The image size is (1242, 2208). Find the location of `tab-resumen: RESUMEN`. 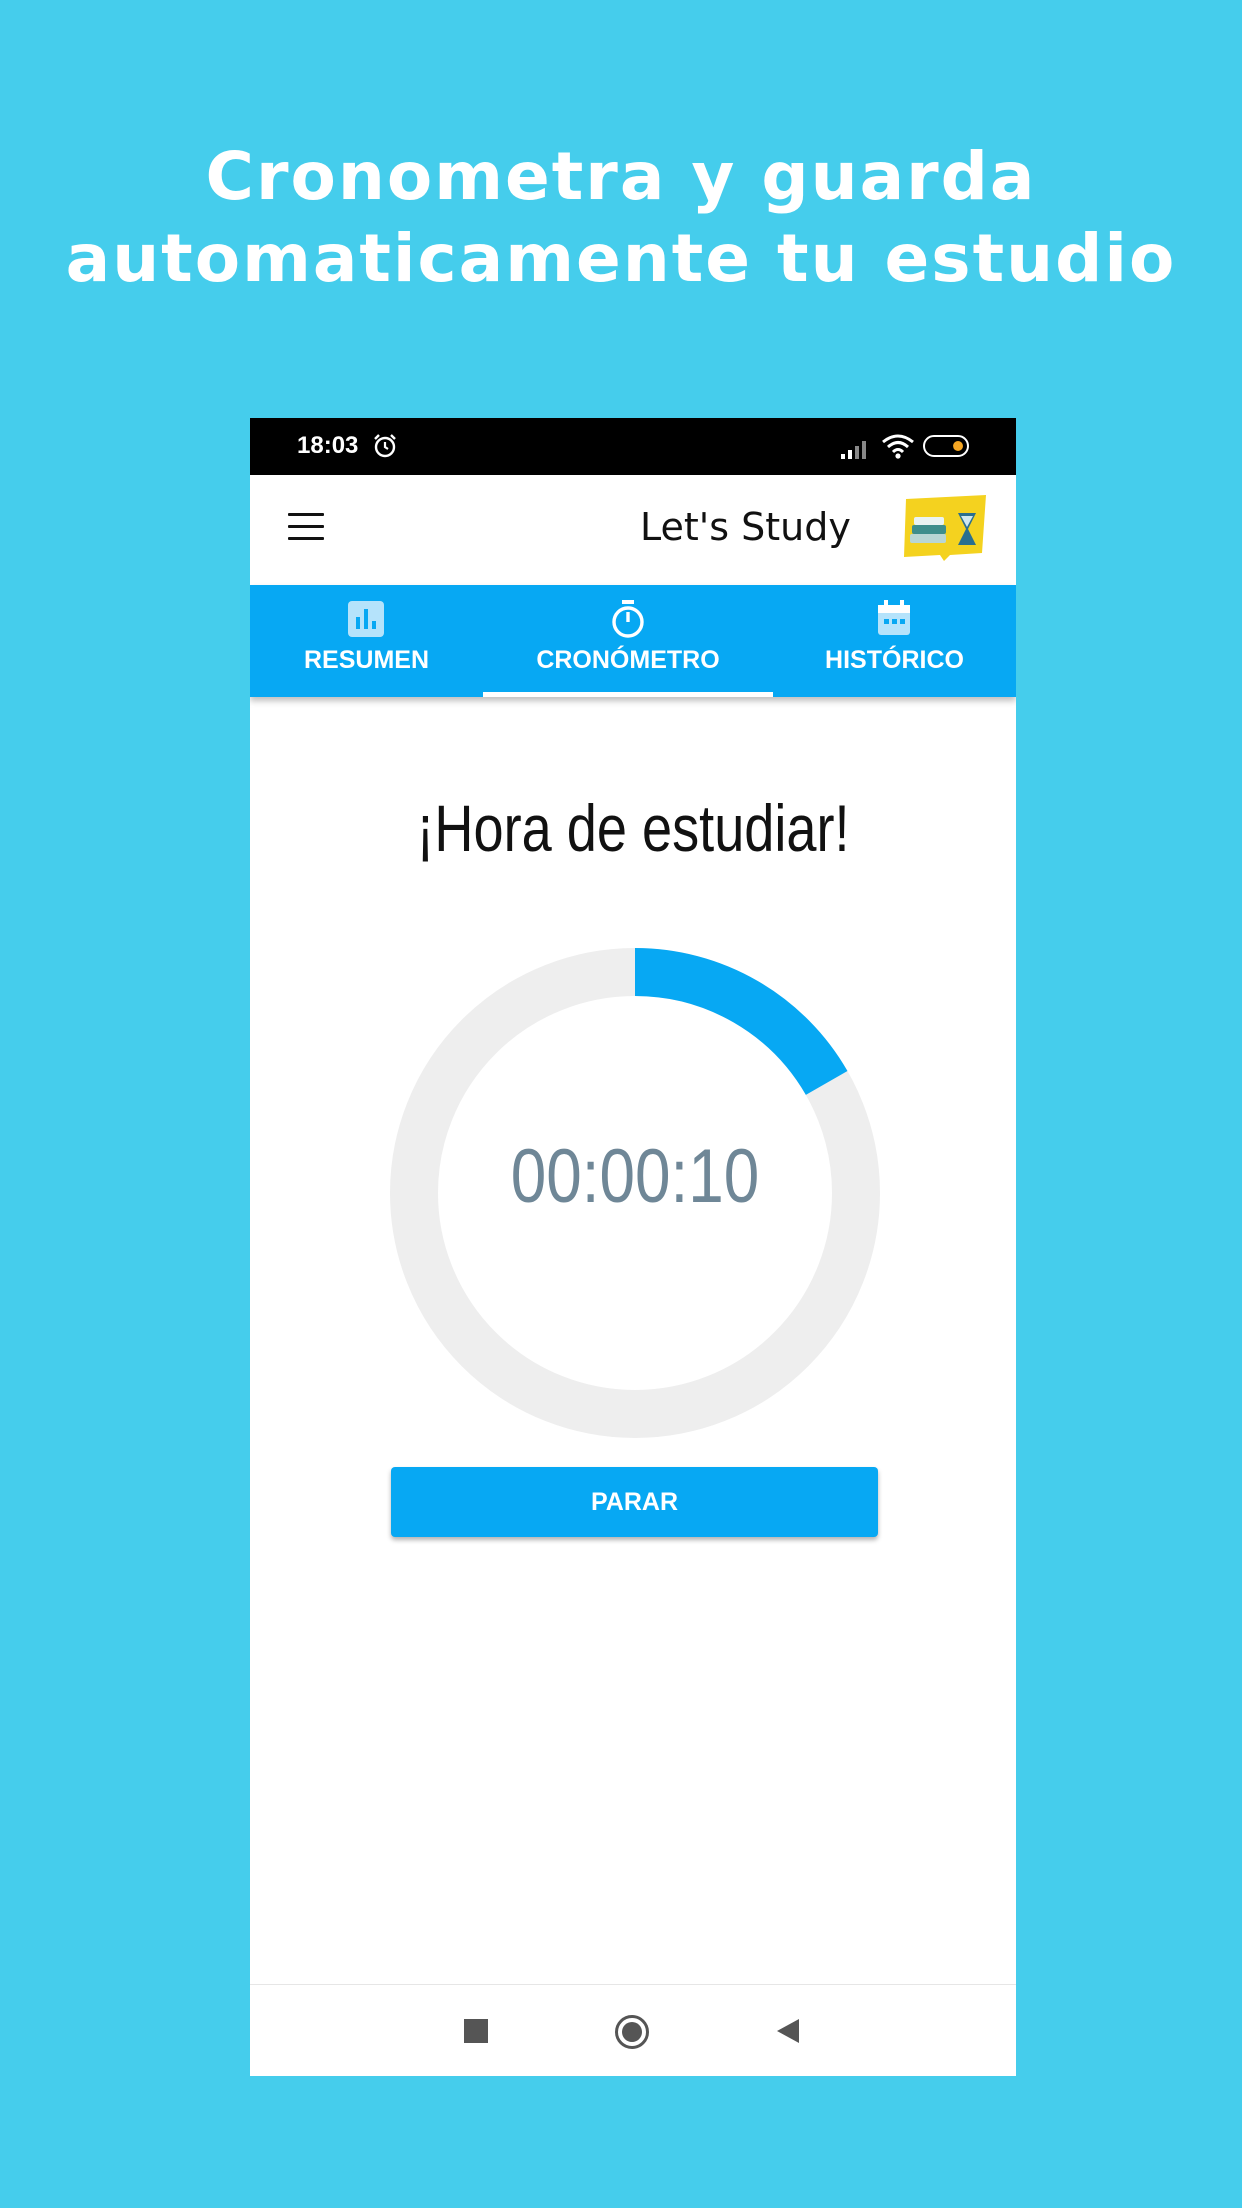

tab-resumen: RESUMEN is located at coordinates (366, 641).